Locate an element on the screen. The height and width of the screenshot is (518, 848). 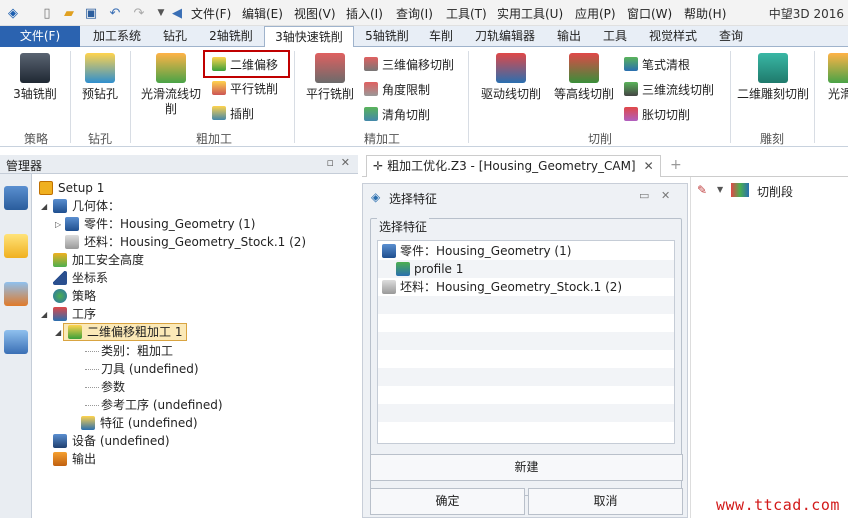
tab-5axis-milling: 5轴铣削 is located at coordinates (387, 36).